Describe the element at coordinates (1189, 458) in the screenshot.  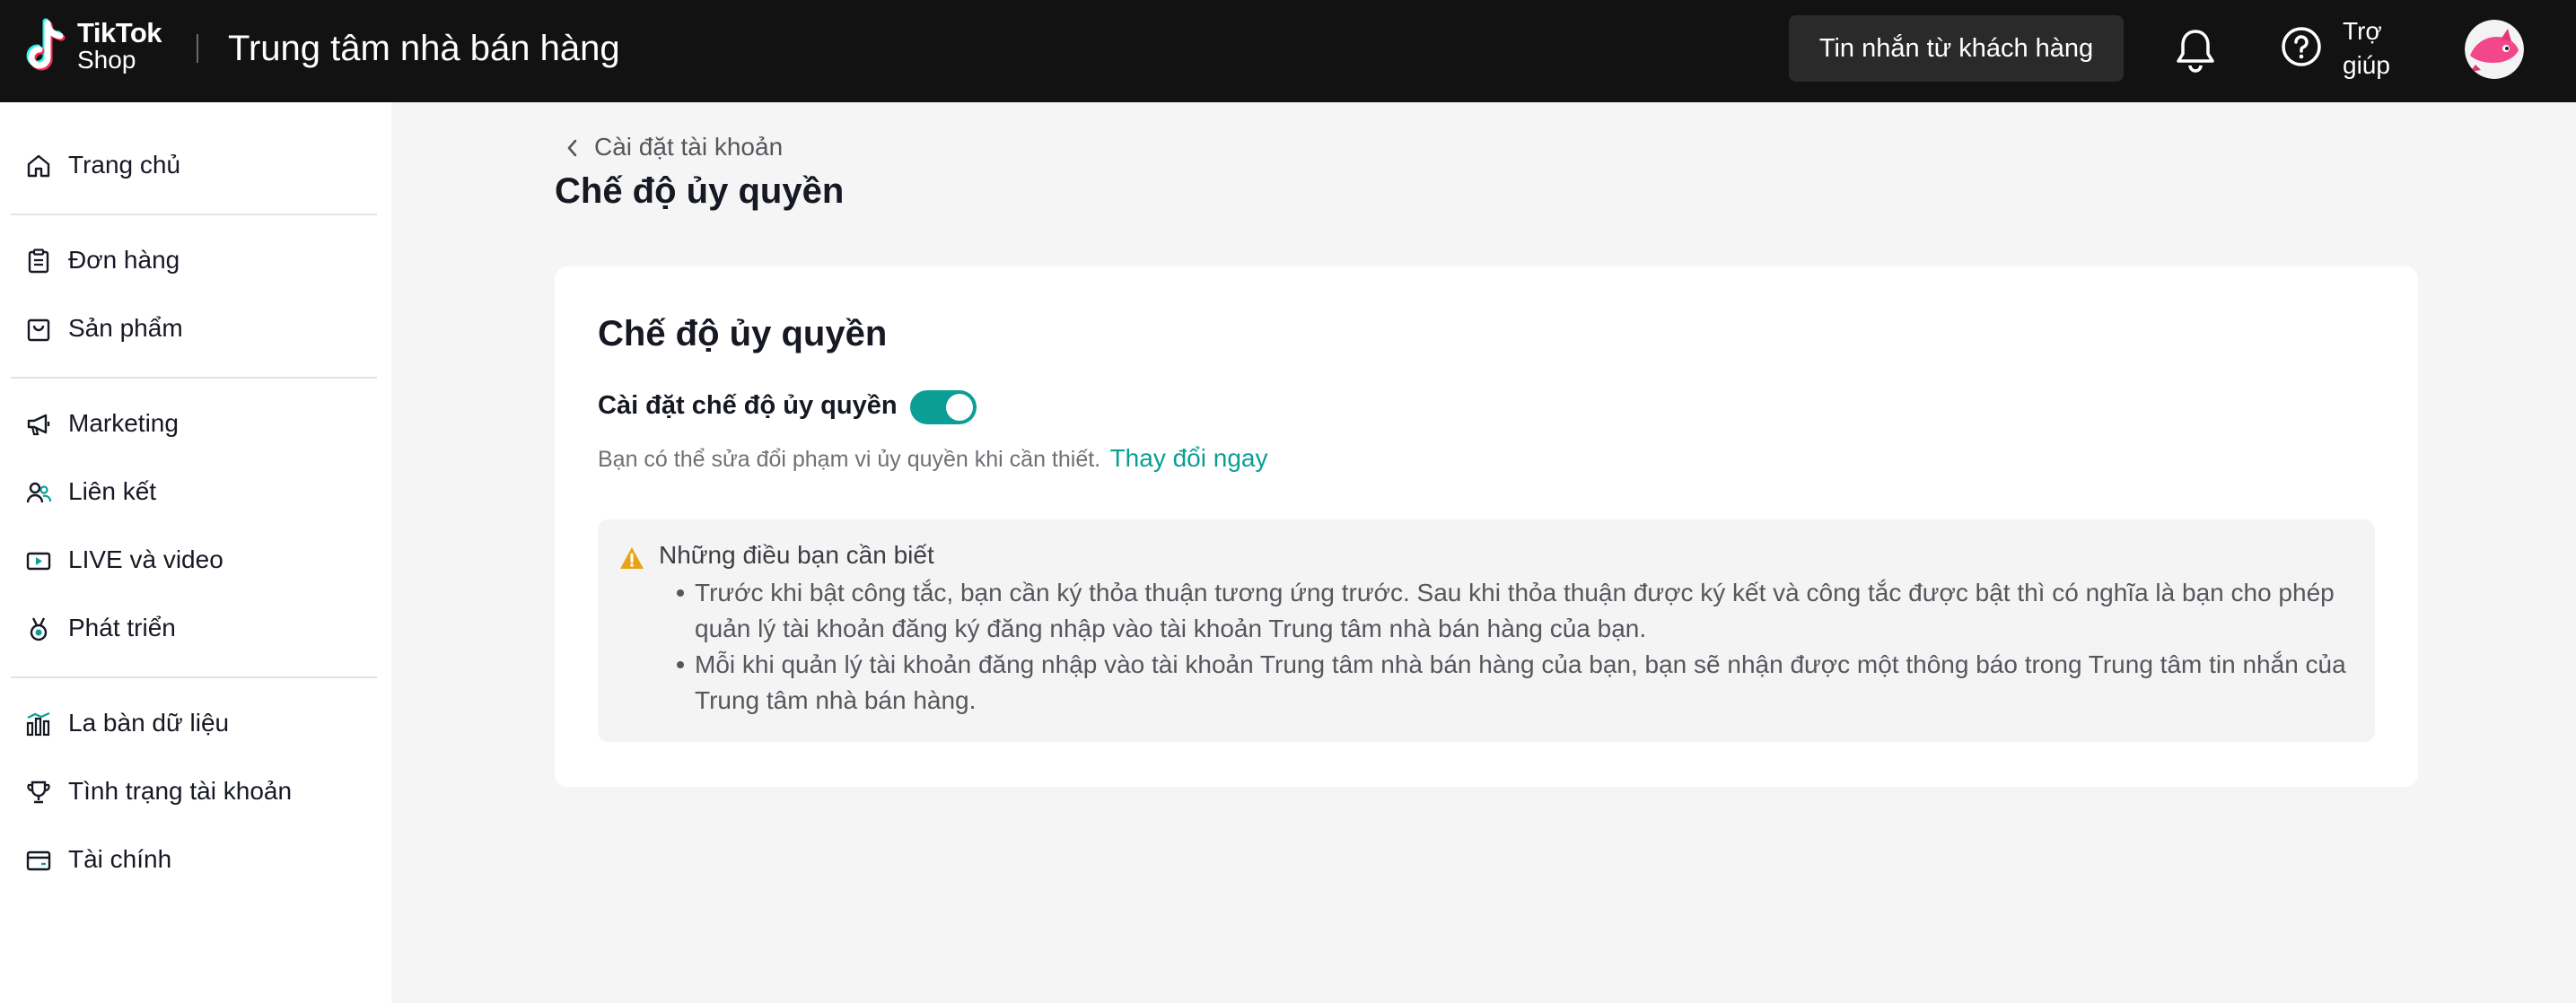
I see `change-now-link: Thay đổi ngay` at that location.